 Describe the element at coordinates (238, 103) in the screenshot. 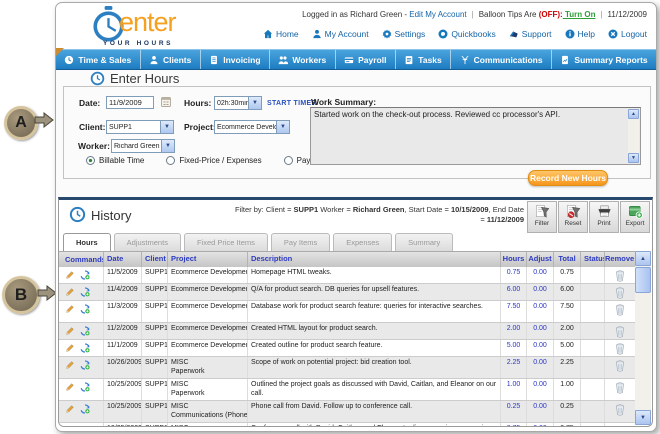

I see `hours-select: 02h:30min ▼` at that location.